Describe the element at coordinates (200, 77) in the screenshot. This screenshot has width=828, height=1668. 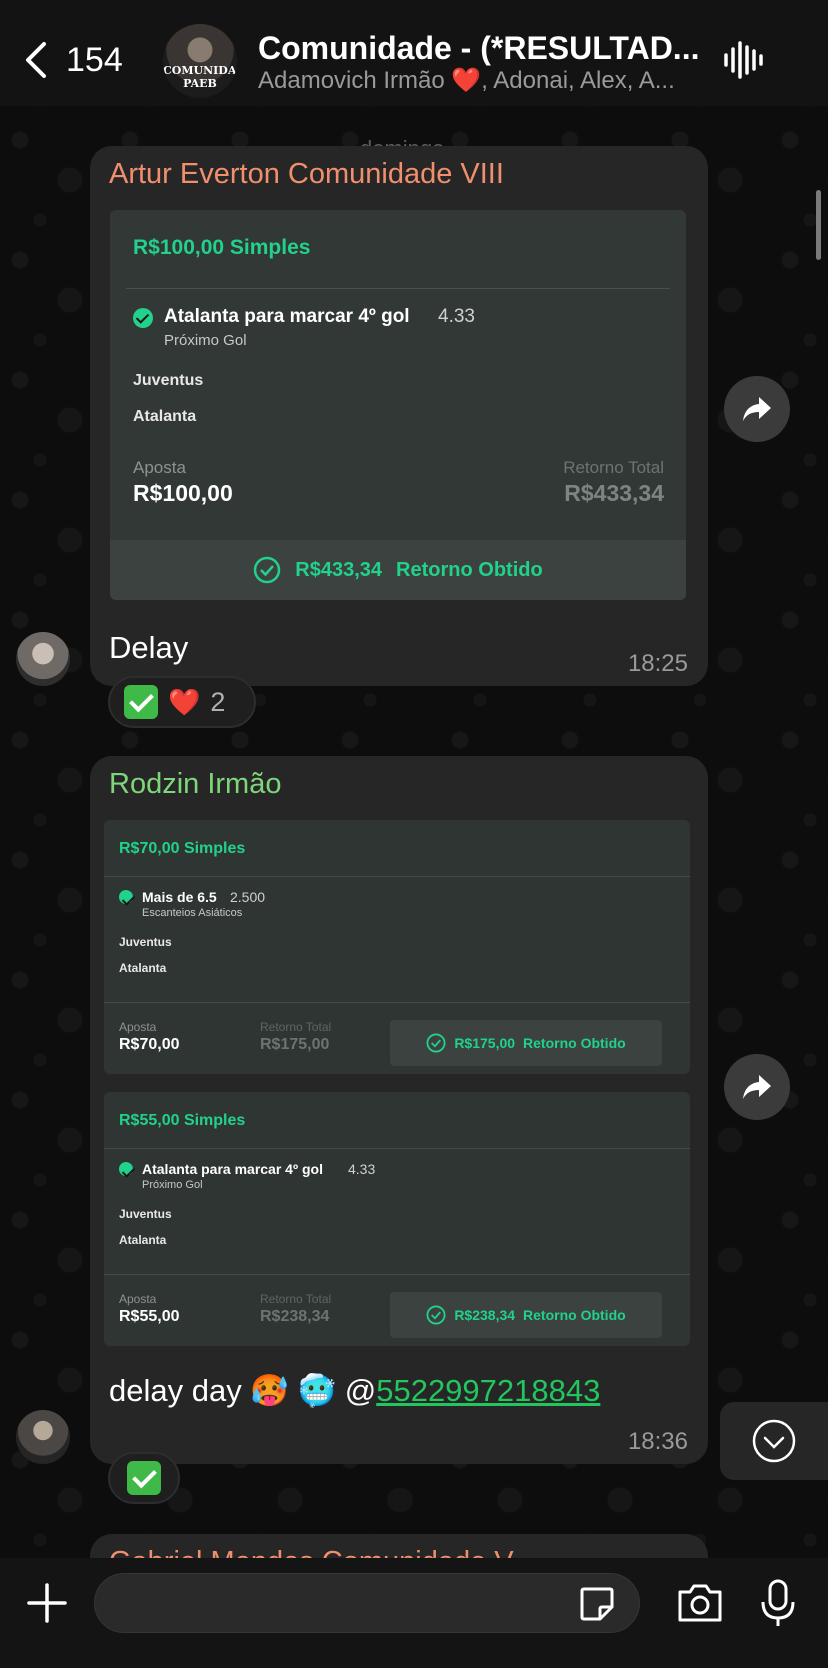
I see `group-avatar-text: COMUNIDADE PAEB` at that location.